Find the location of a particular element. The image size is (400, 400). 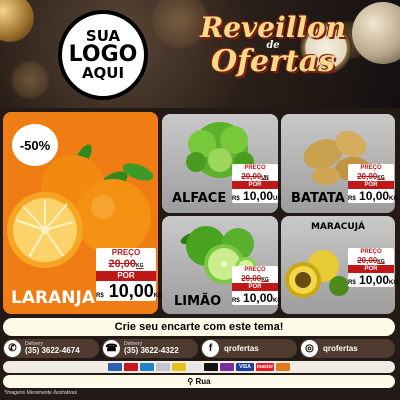

product-name: BATATA is located at coordinates (318, 198).